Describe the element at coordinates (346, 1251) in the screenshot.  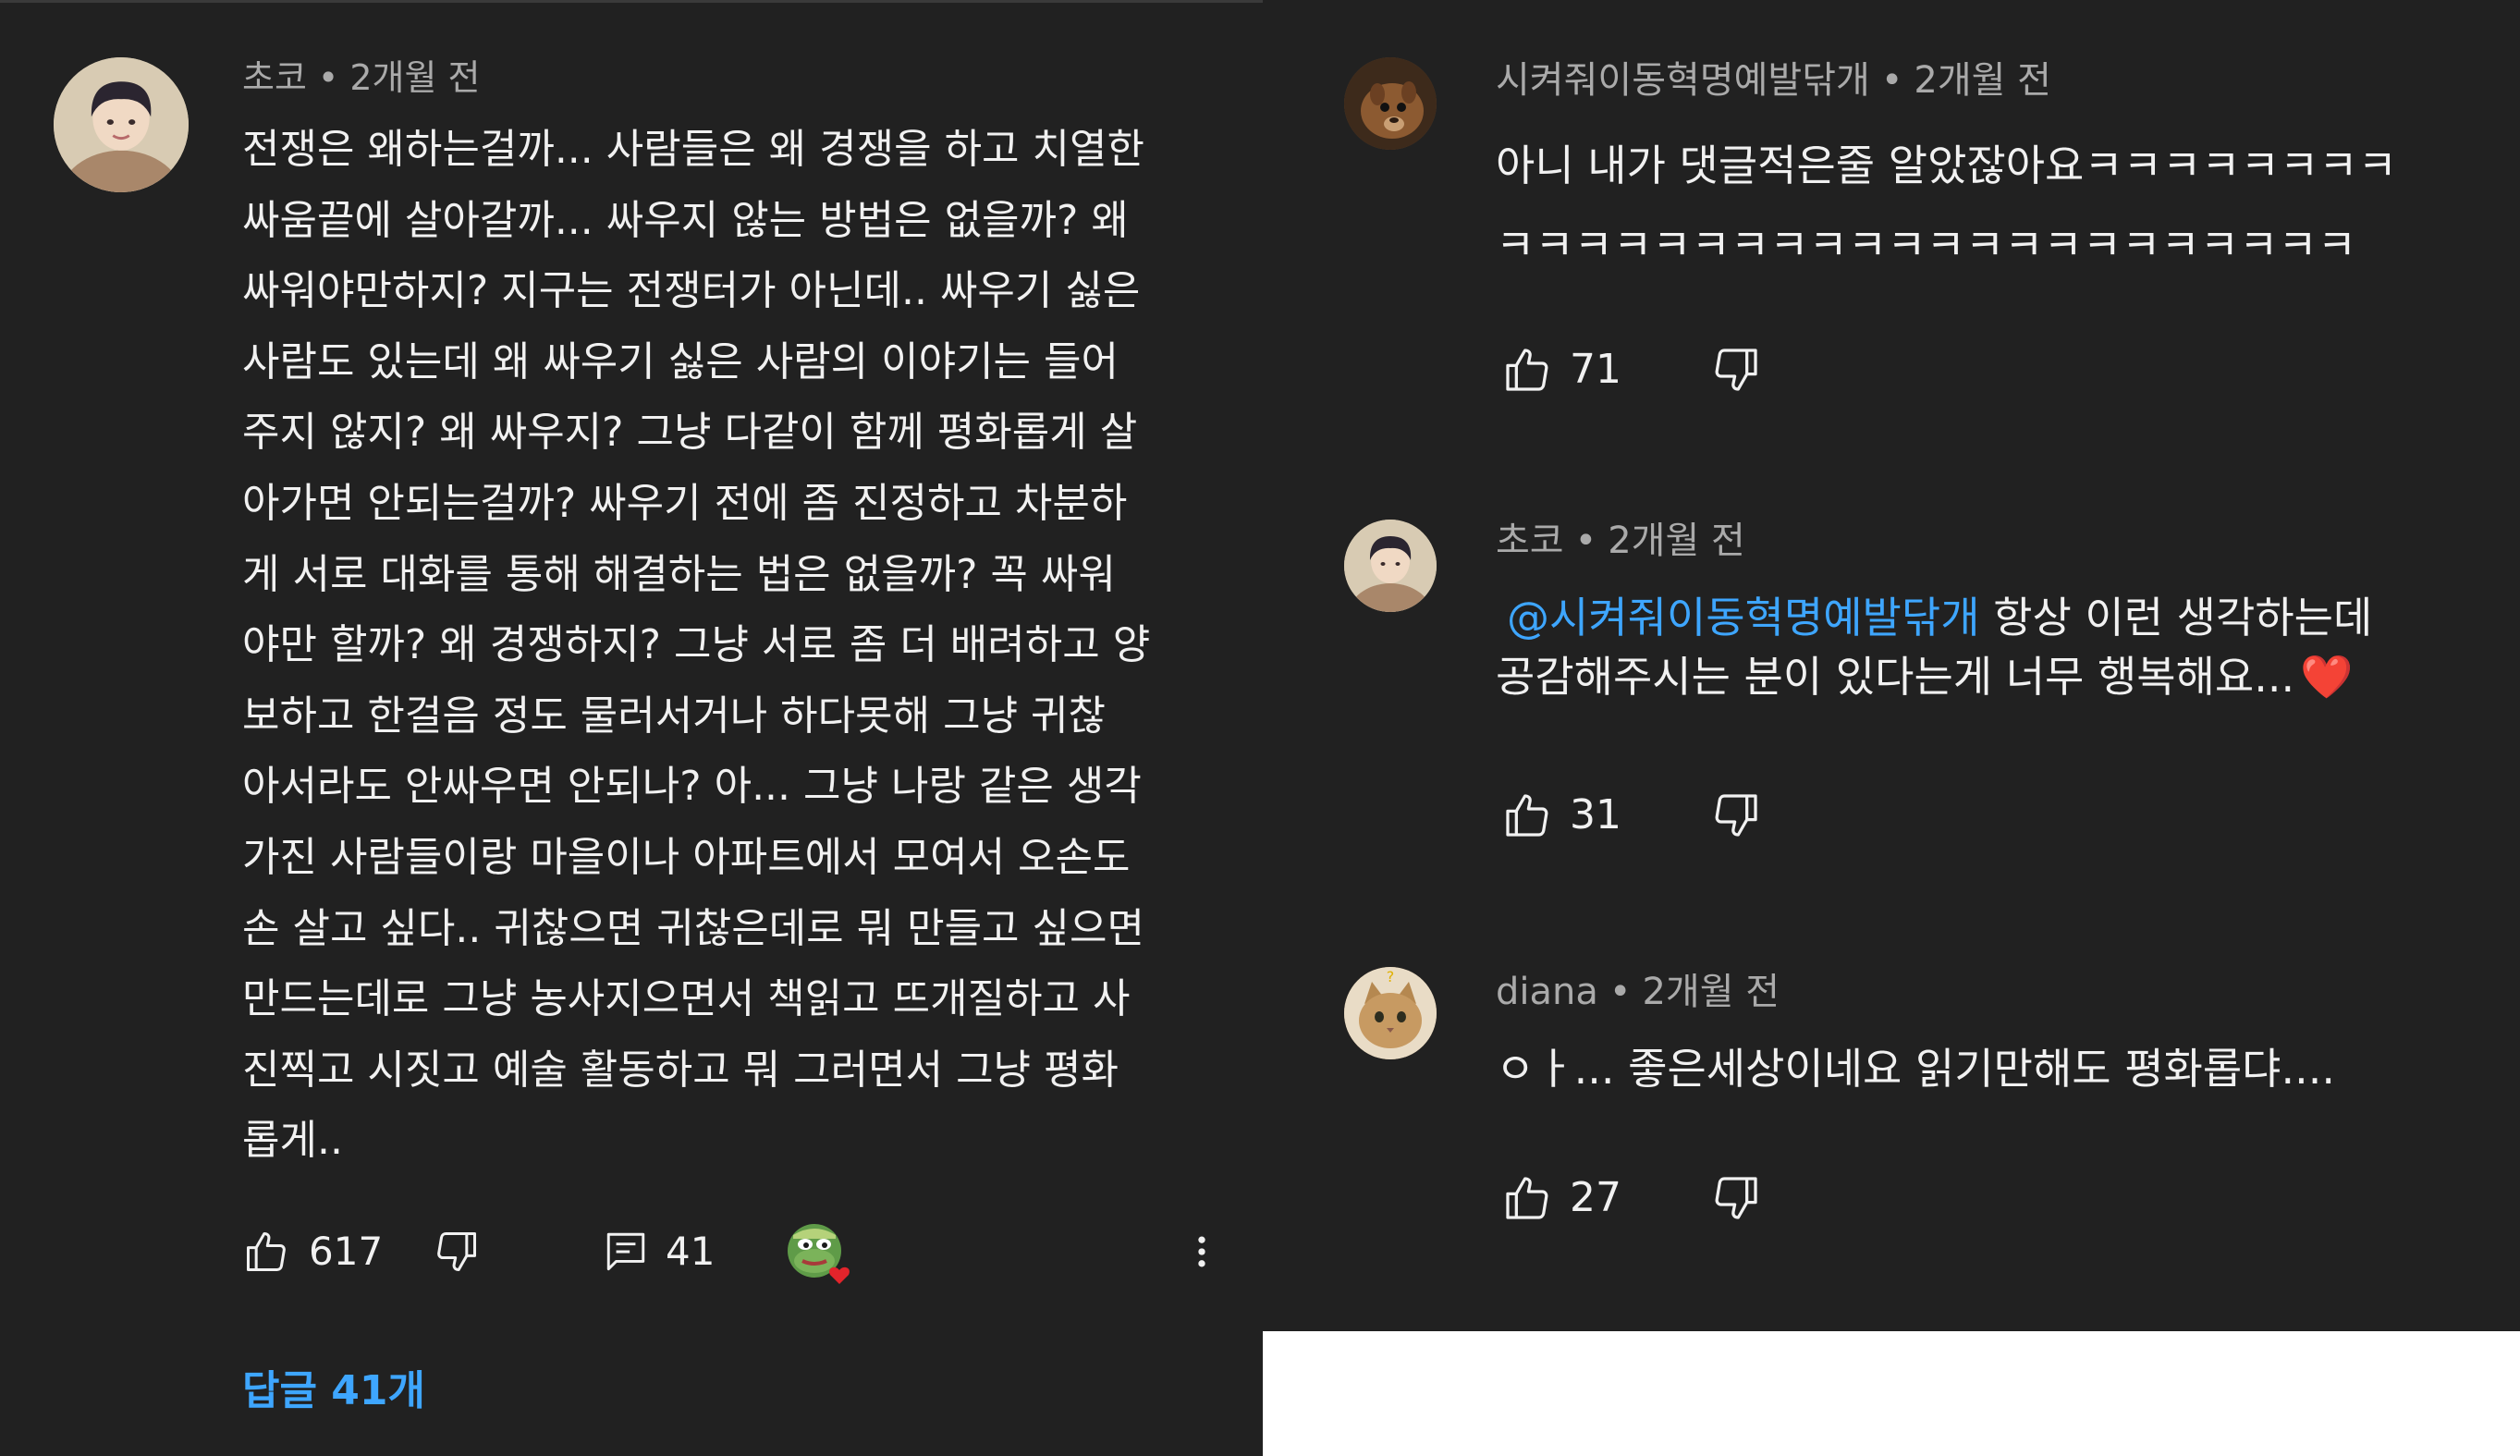
I see `like-count: 617` at that location.